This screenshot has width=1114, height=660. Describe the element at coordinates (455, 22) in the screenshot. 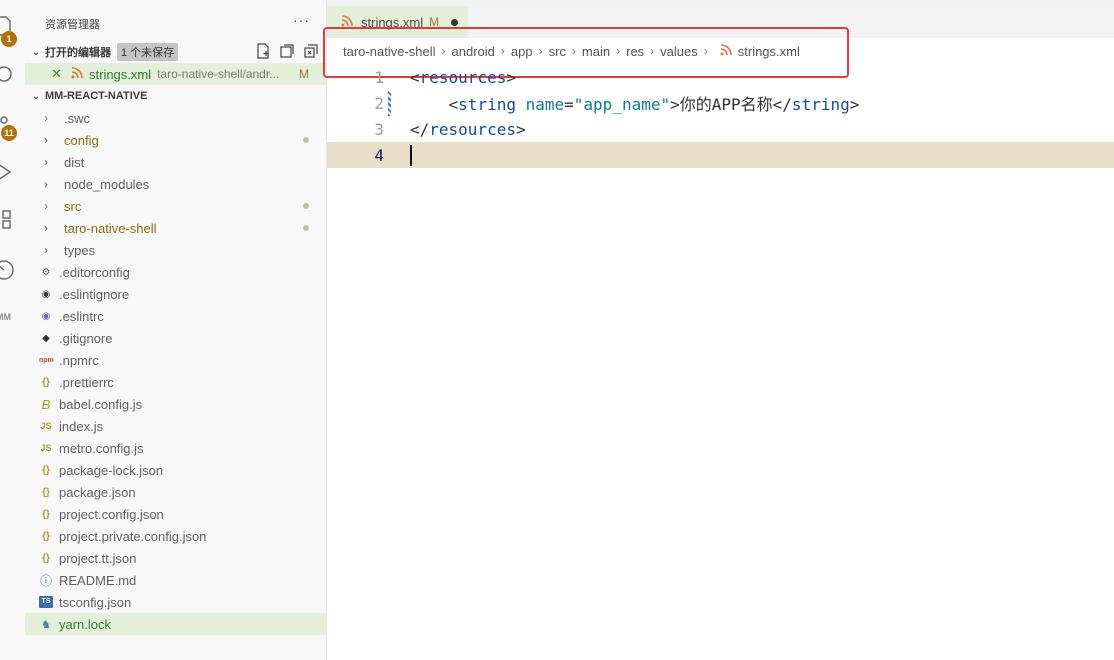

I see `unsaved-dot-icon` at that location.